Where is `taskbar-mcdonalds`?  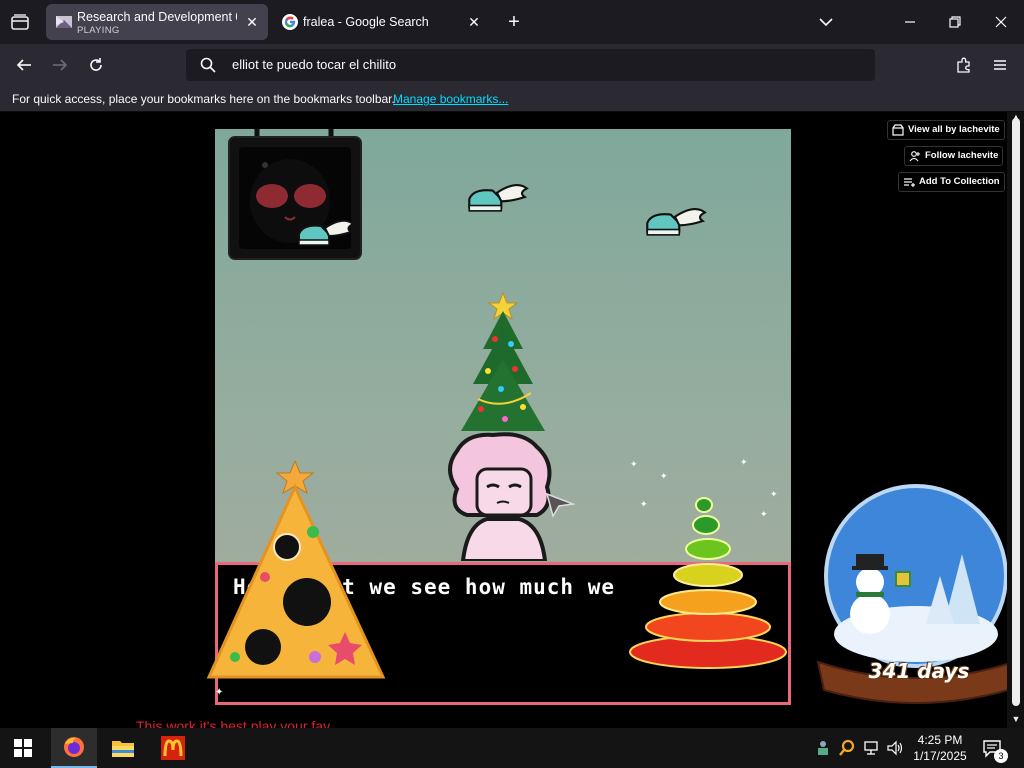 taskbar-mcdonalds is located at coordinates (173, 748).